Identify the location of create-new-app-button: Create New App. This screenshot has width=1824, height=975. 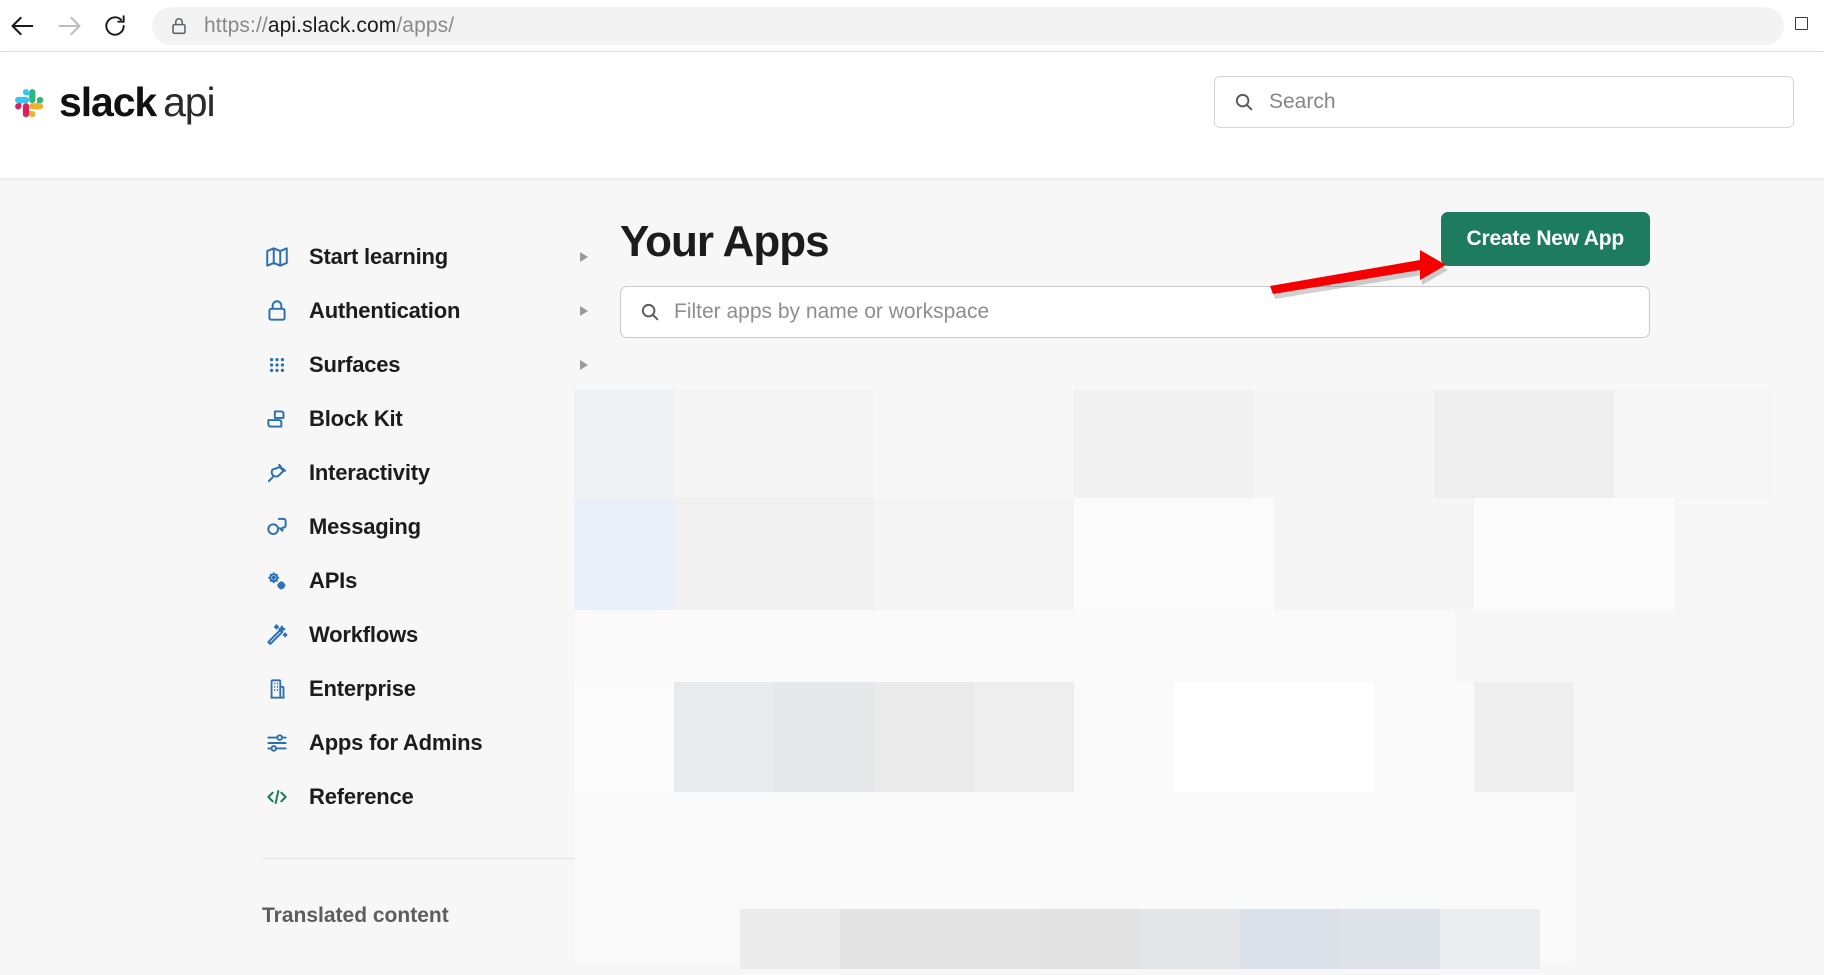
(1545, 239).